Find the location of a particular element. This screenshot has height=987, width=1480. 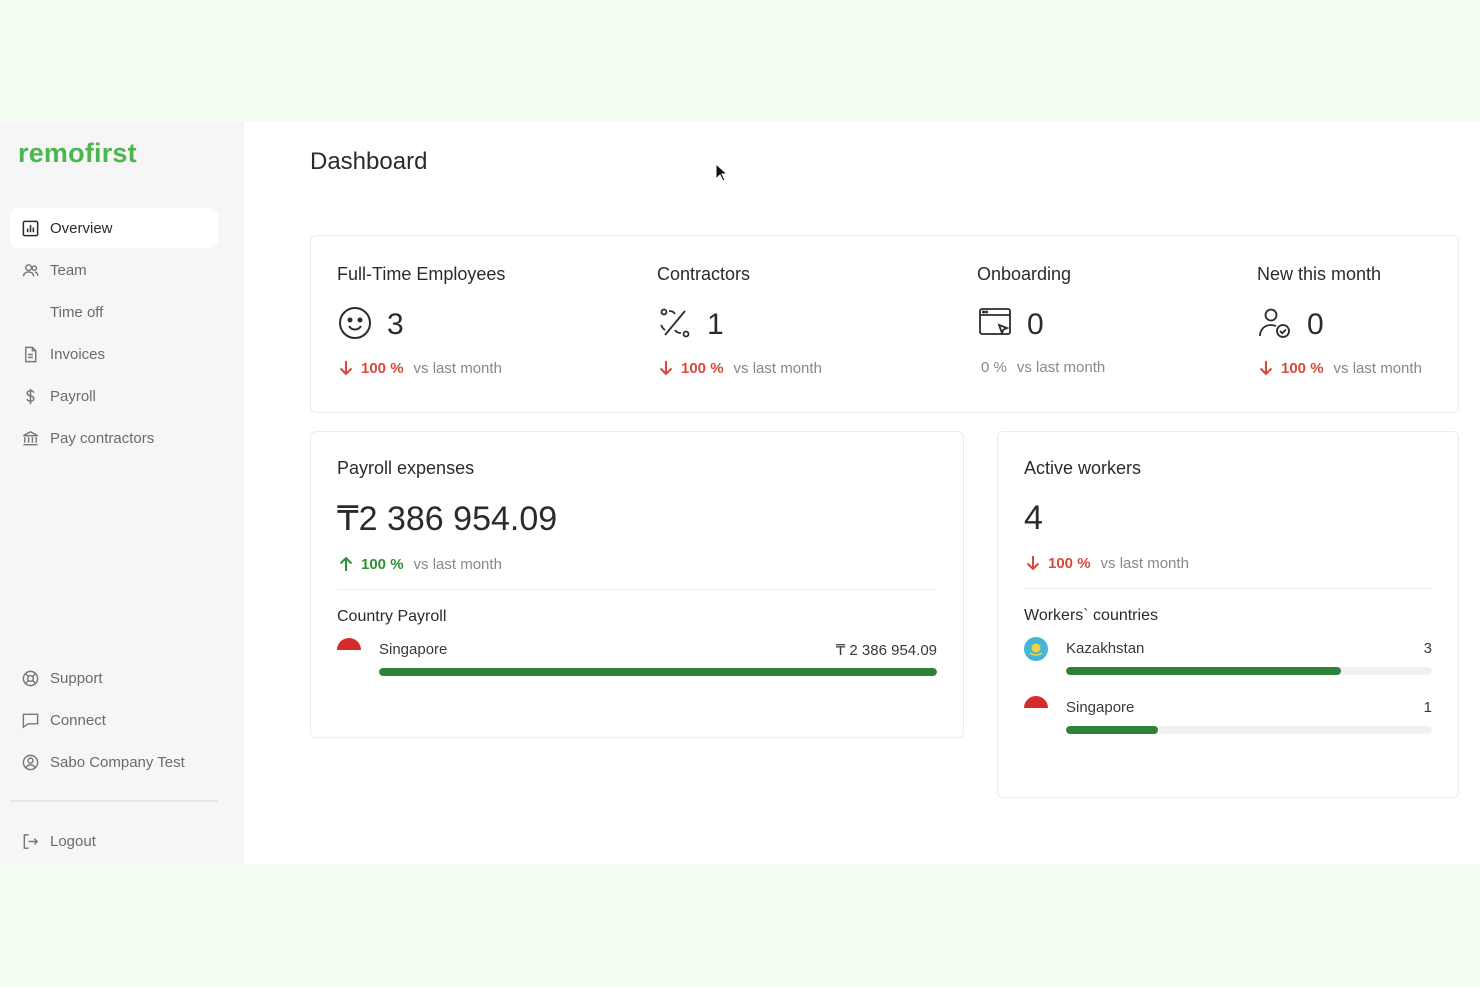

stat-title: Contractors is located at coordinates (704, 274).